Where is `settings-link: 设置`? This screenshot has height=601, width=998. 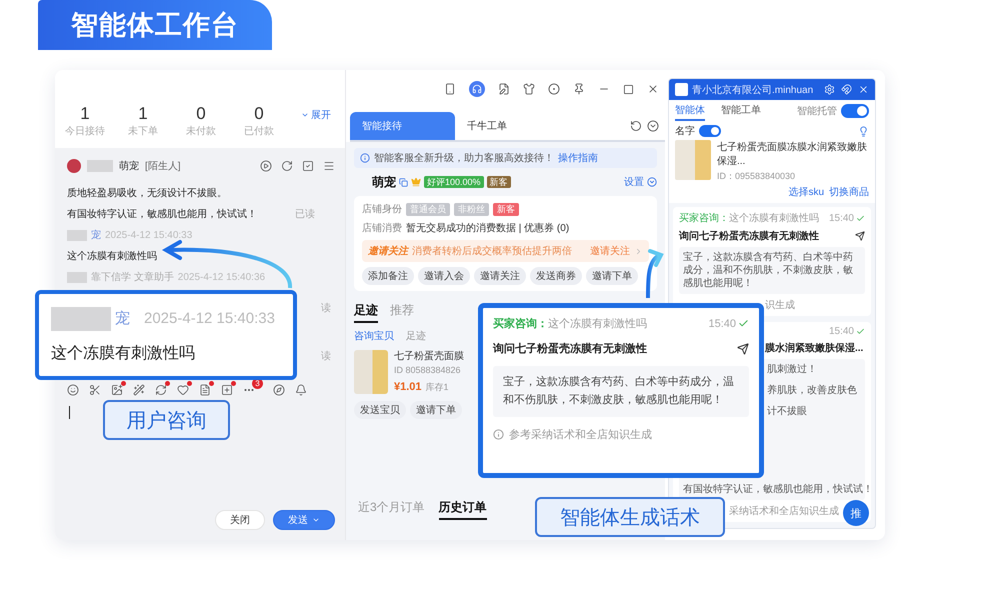
settings-link: 设置 is located at coordinates (640, 182).